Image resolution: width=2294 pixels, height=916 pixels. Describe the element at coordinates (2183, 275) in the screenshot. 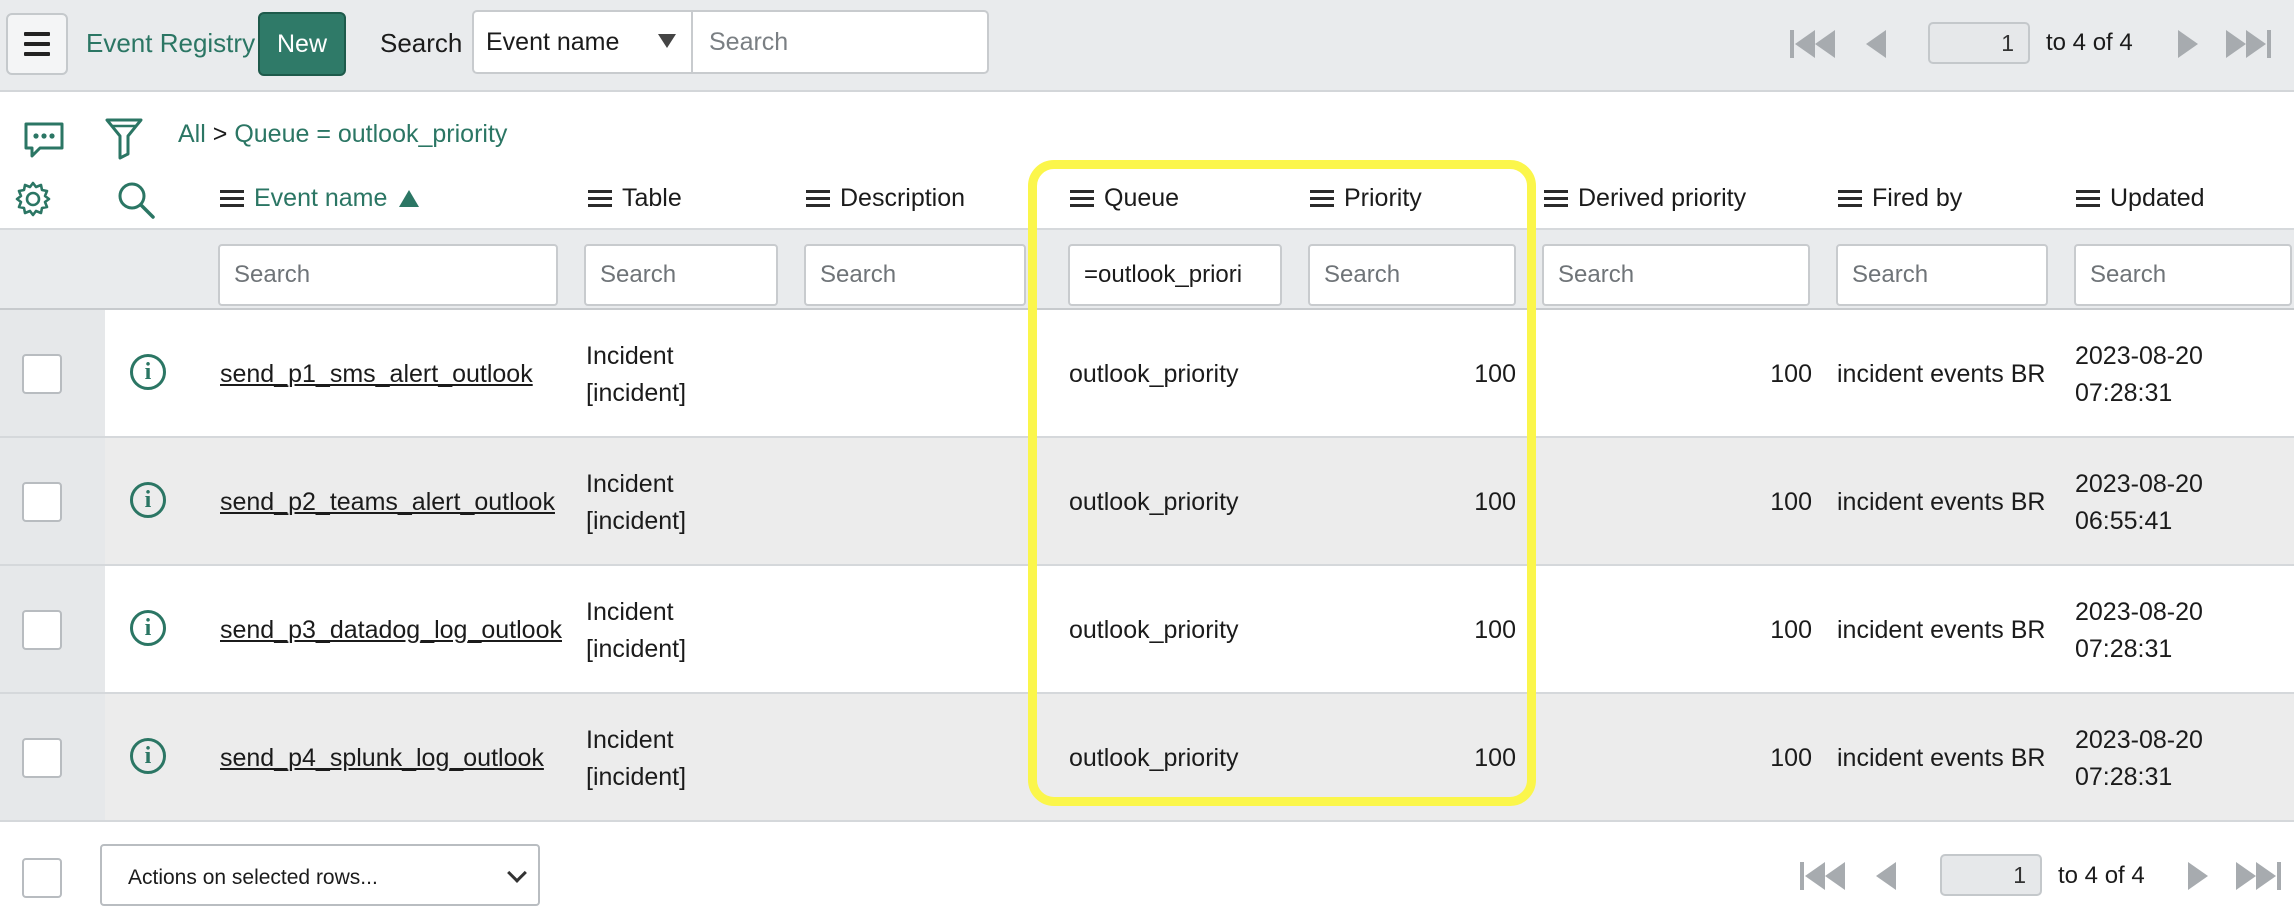

I see `search-updated-input` at that location.